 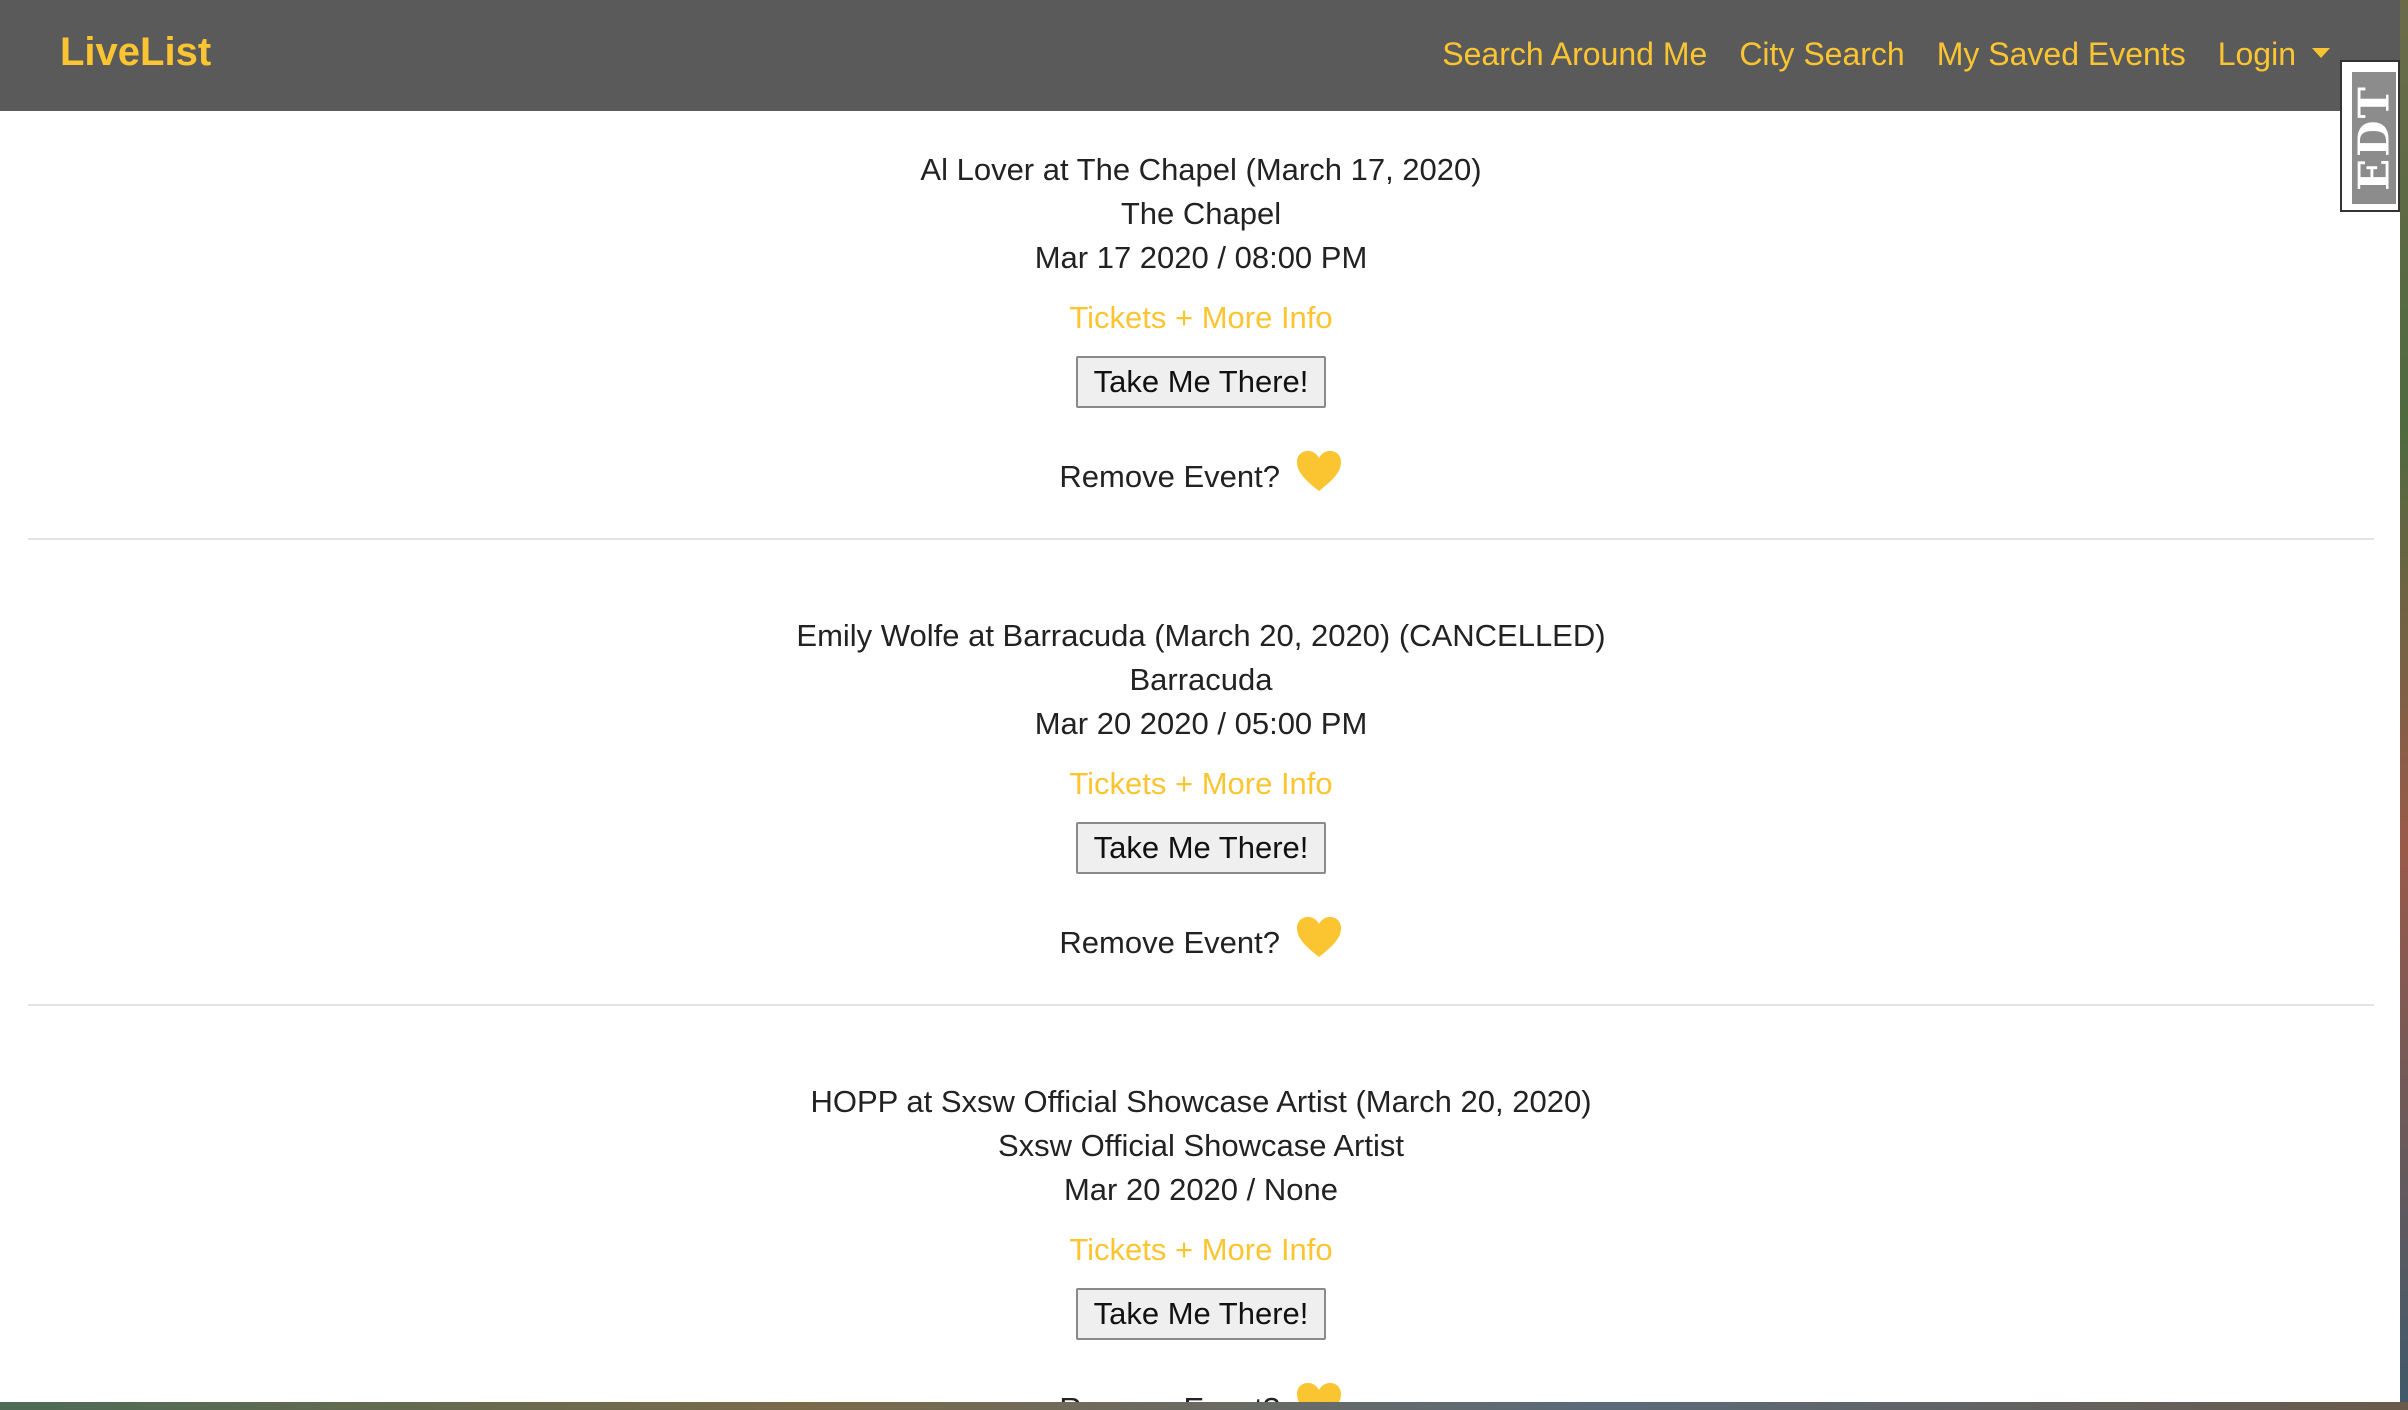 What do you see at coordinates (2256, 54) in the screenshot?
I see `nav-login-label: Login` at bounding box center [2256, 54].